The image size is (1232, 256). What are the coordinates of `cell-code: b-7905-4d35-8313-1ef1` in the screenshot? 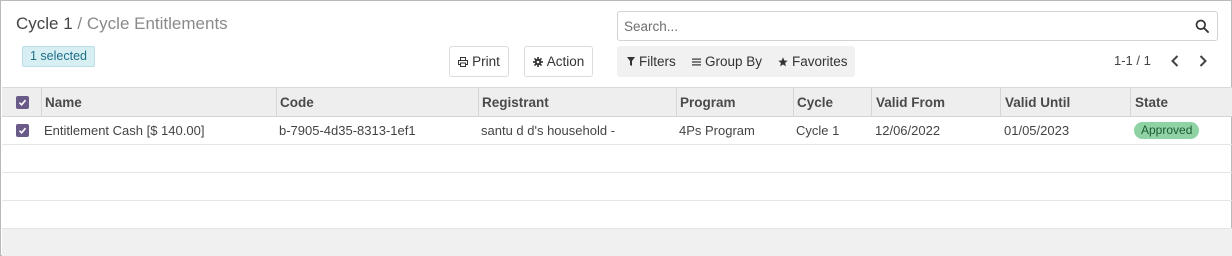 It's located at (347, 130).